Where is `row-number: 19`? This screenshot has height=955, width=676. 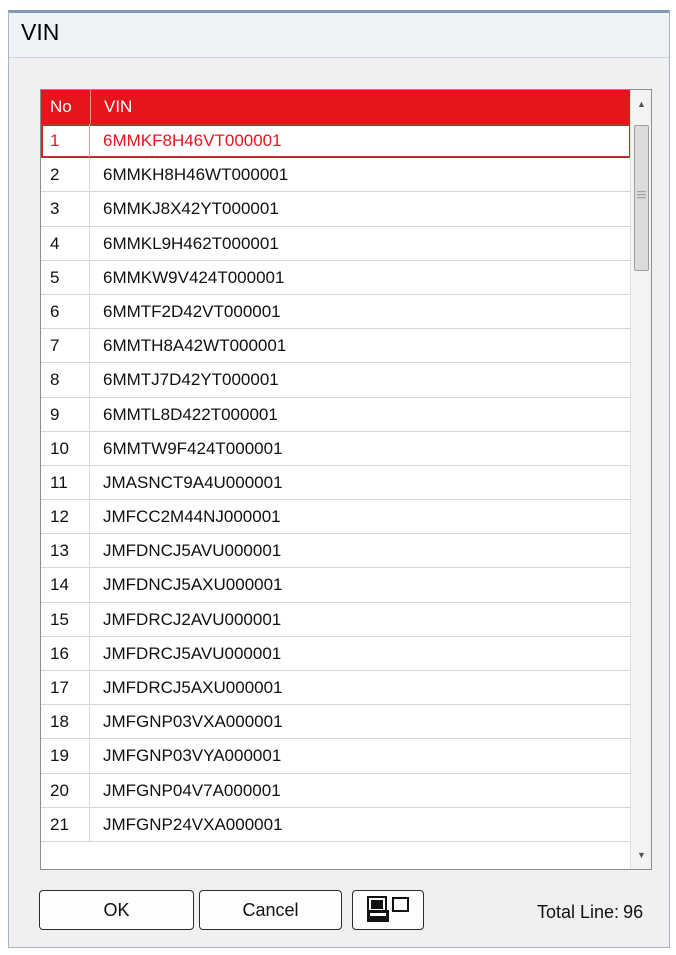 row-number: 19 is located at coordinates (65, 756).